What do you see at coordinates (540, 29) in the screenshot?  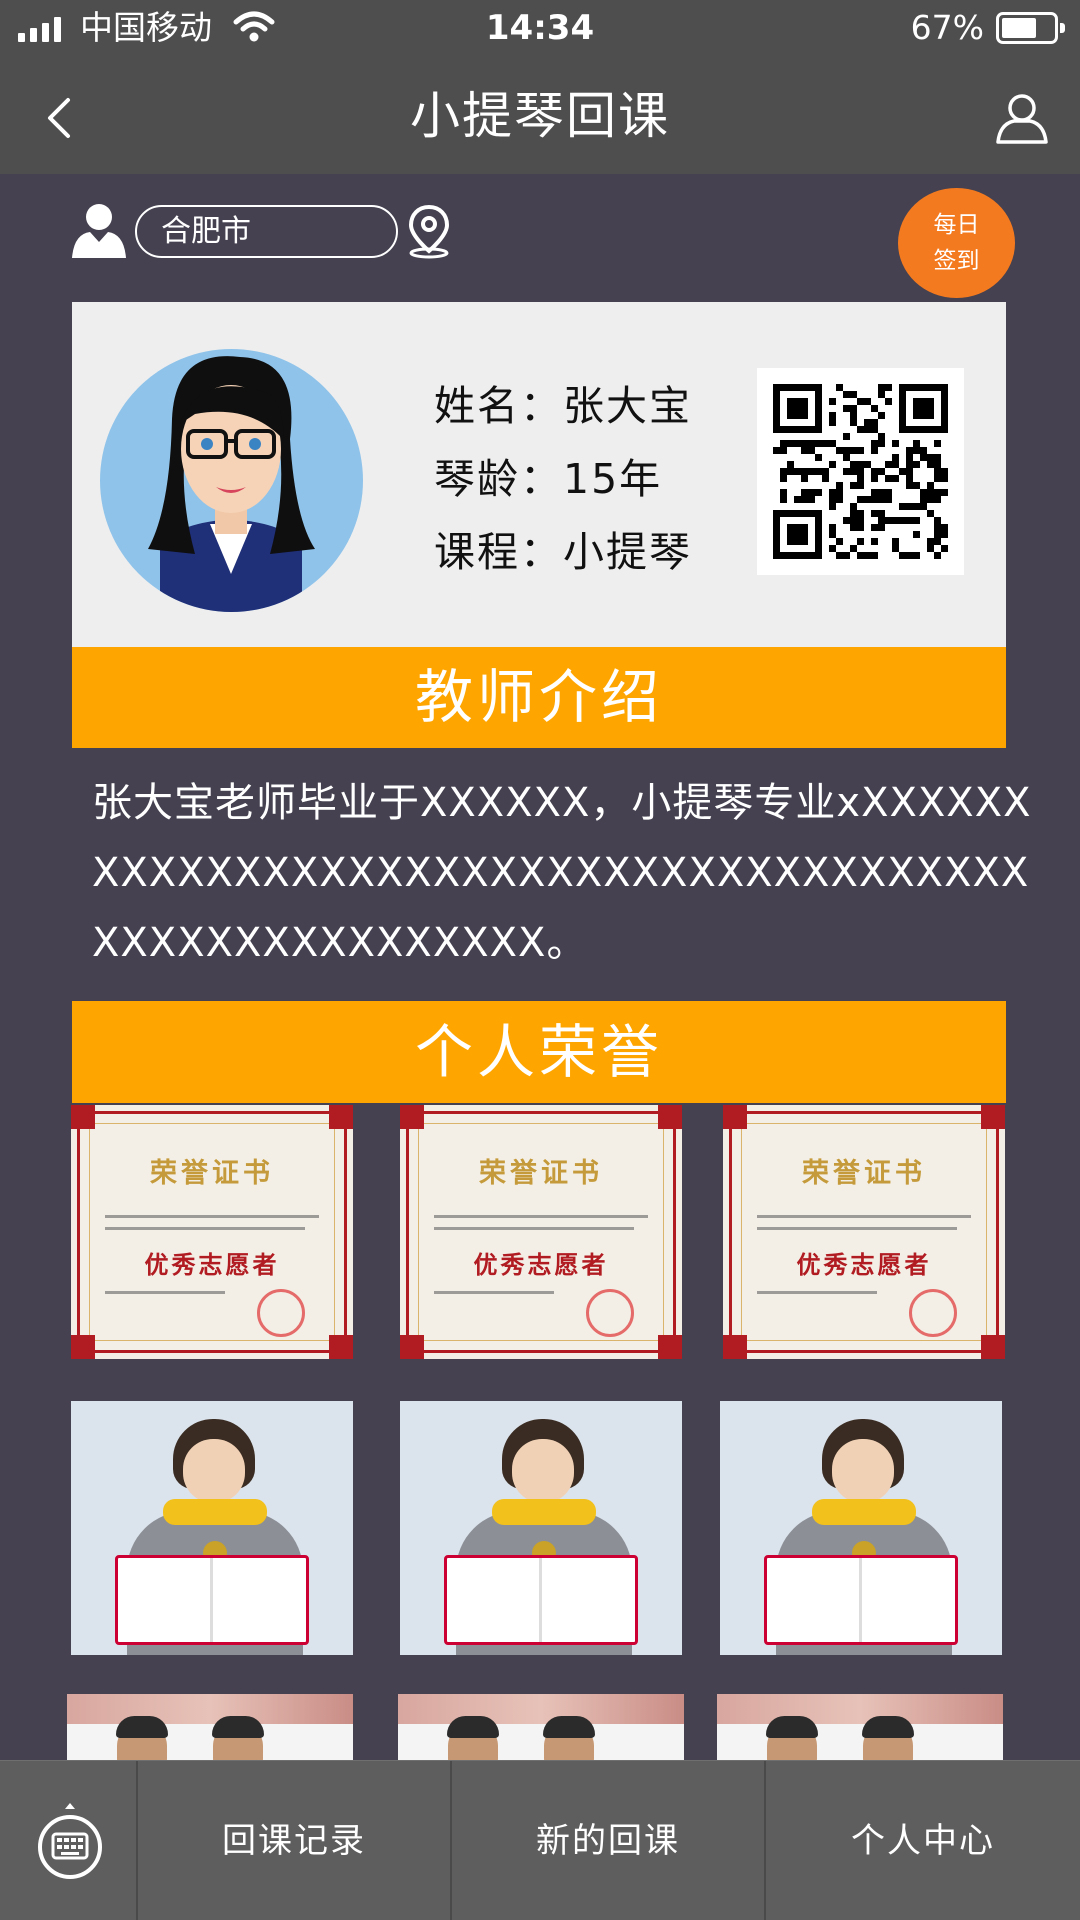 I see `status-bar: 中国移动 14:34 67%` at bounding box center [540, 29].